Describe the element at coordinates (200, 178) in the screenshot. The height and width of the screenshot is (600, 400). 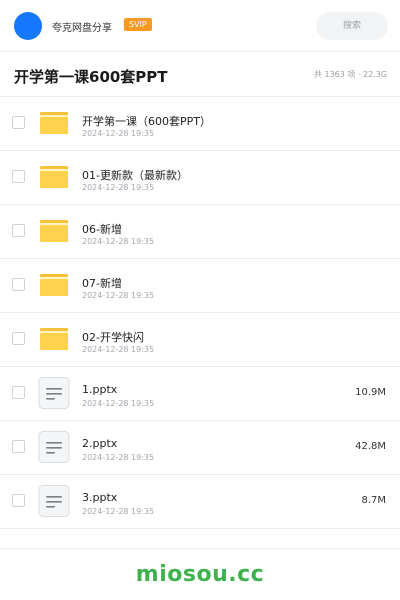
I see `file-row: 01-更新款（最新款） 2024-12-28 19:35` at that location.